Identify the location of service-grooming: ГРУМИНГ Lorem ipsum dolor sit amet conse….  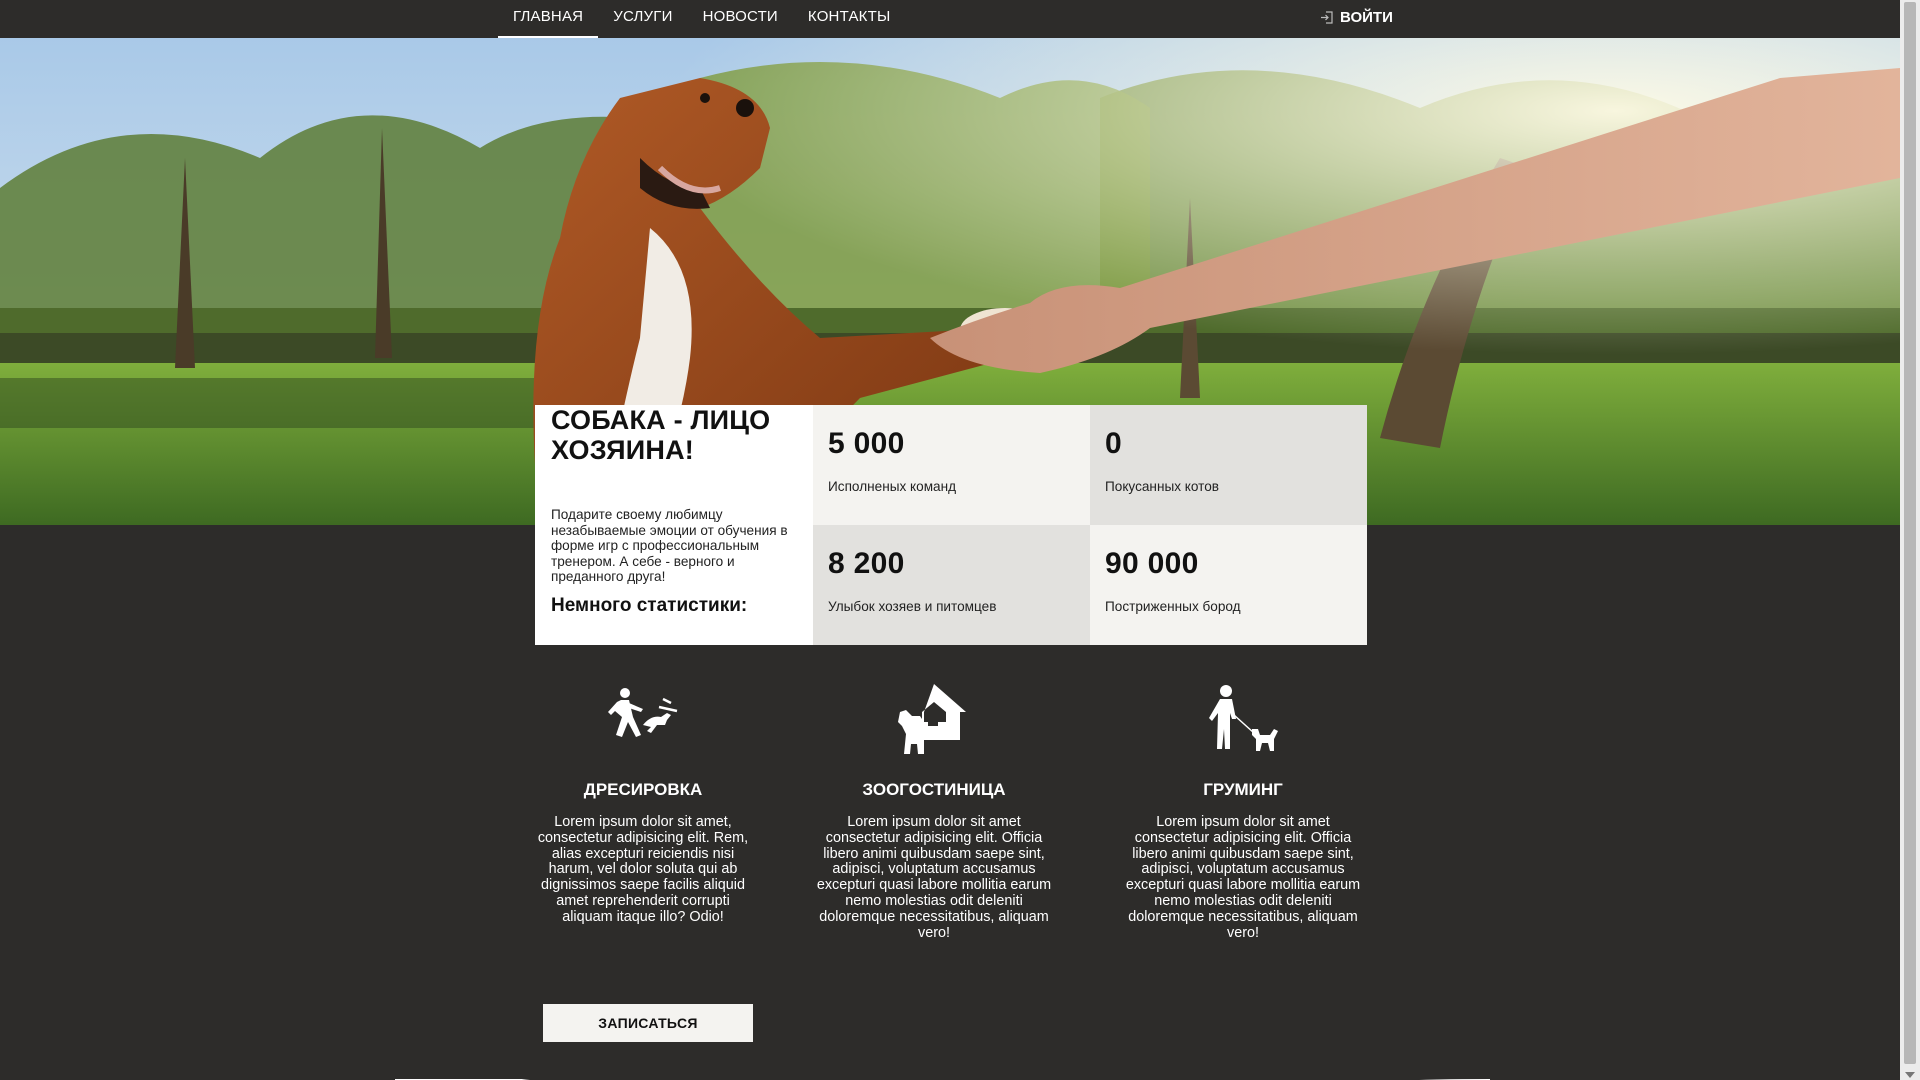
(1243, 810).